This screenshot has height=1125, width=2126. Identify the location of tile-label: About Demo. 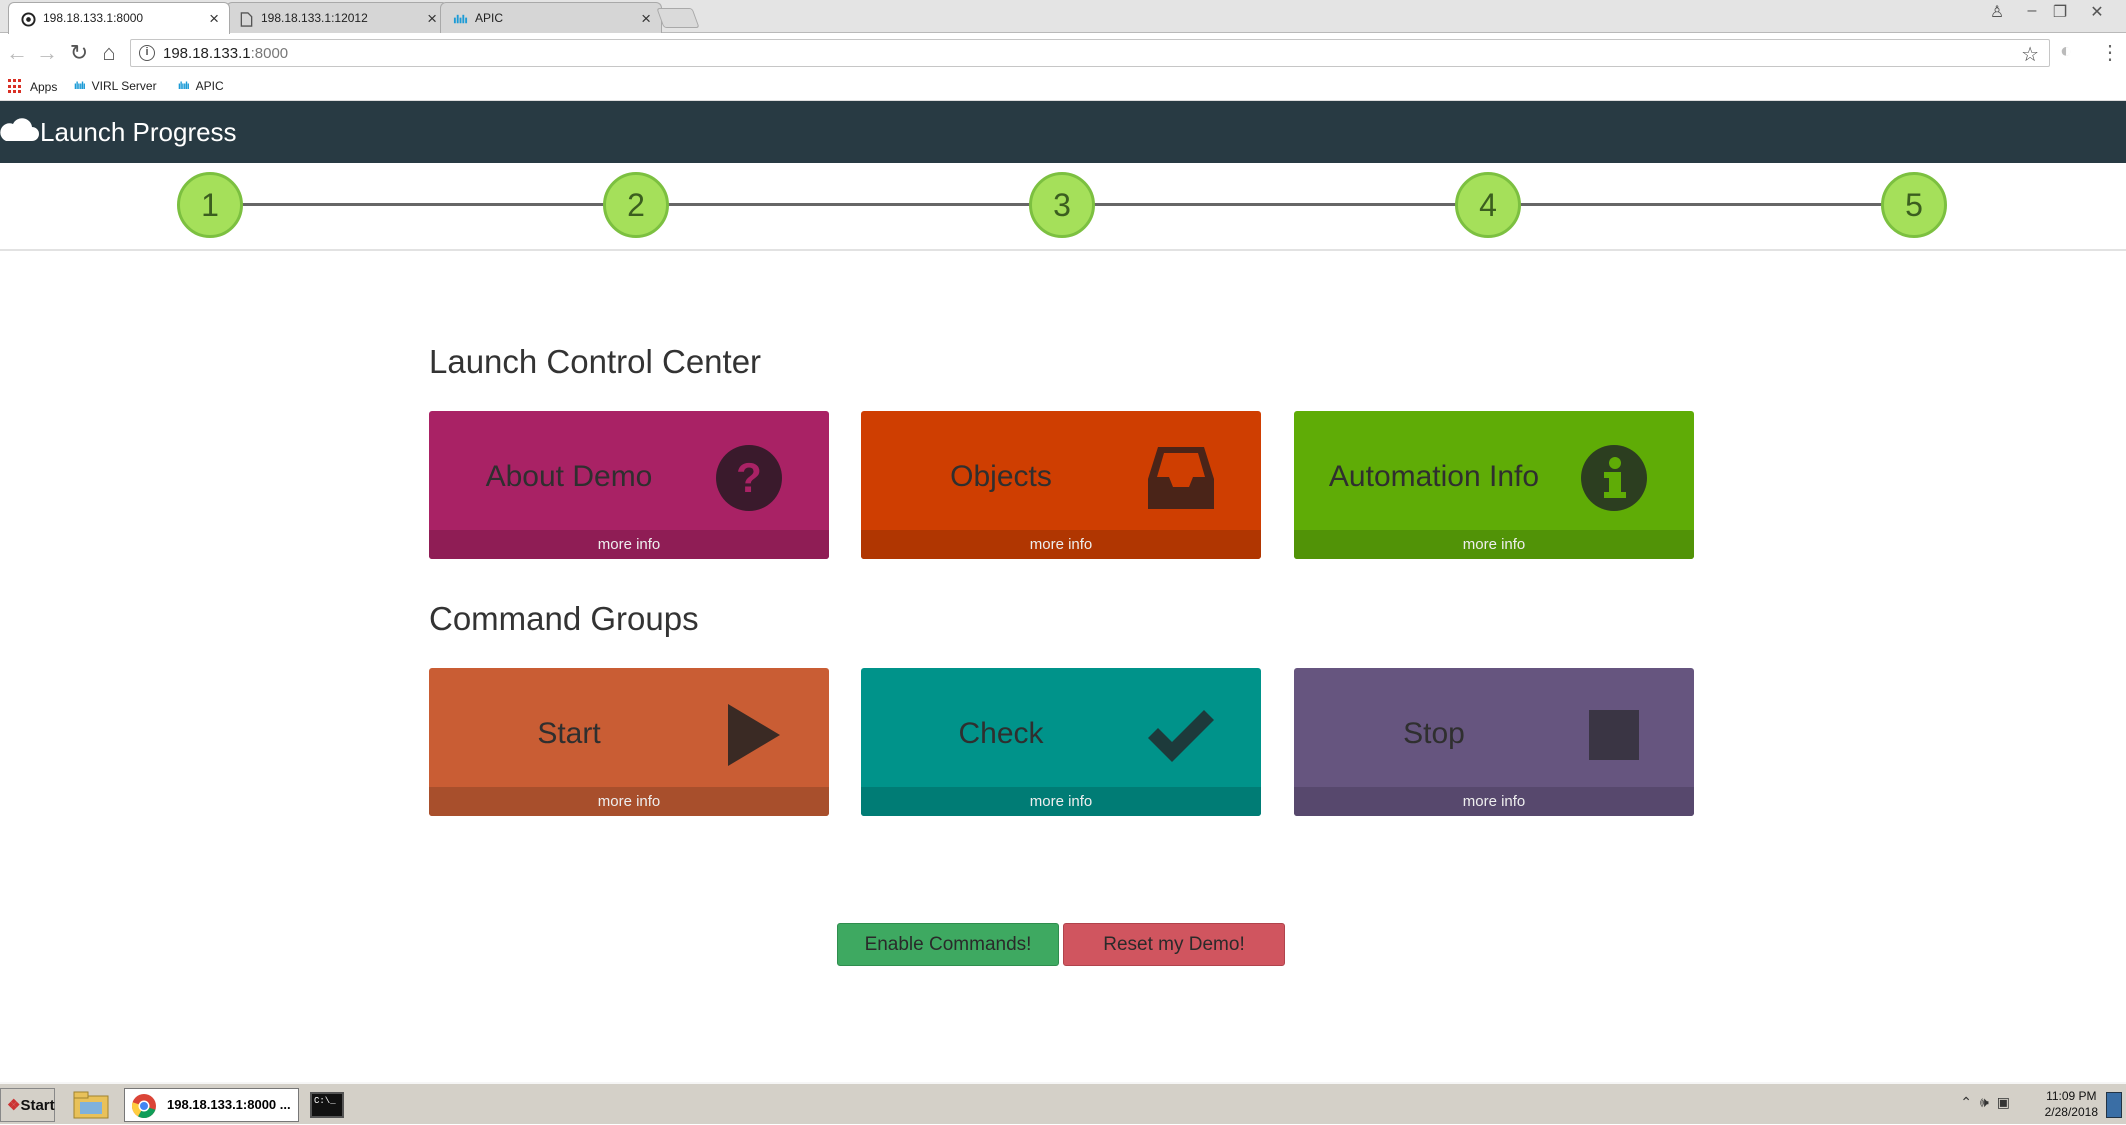
(569, 476).